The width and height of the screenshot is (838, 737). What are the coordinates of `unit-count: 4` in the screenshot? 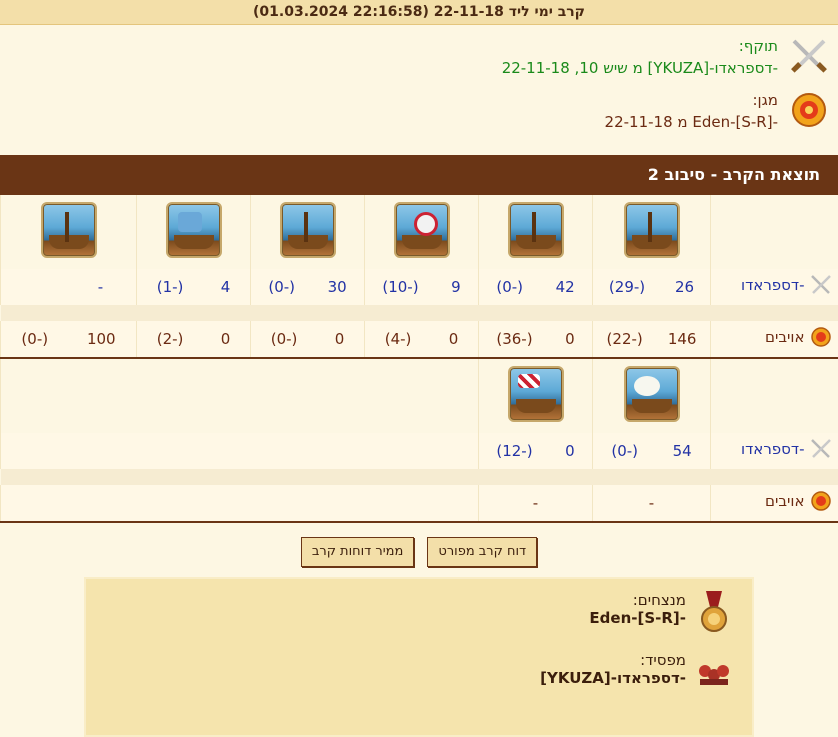 It's located at (226, 287).